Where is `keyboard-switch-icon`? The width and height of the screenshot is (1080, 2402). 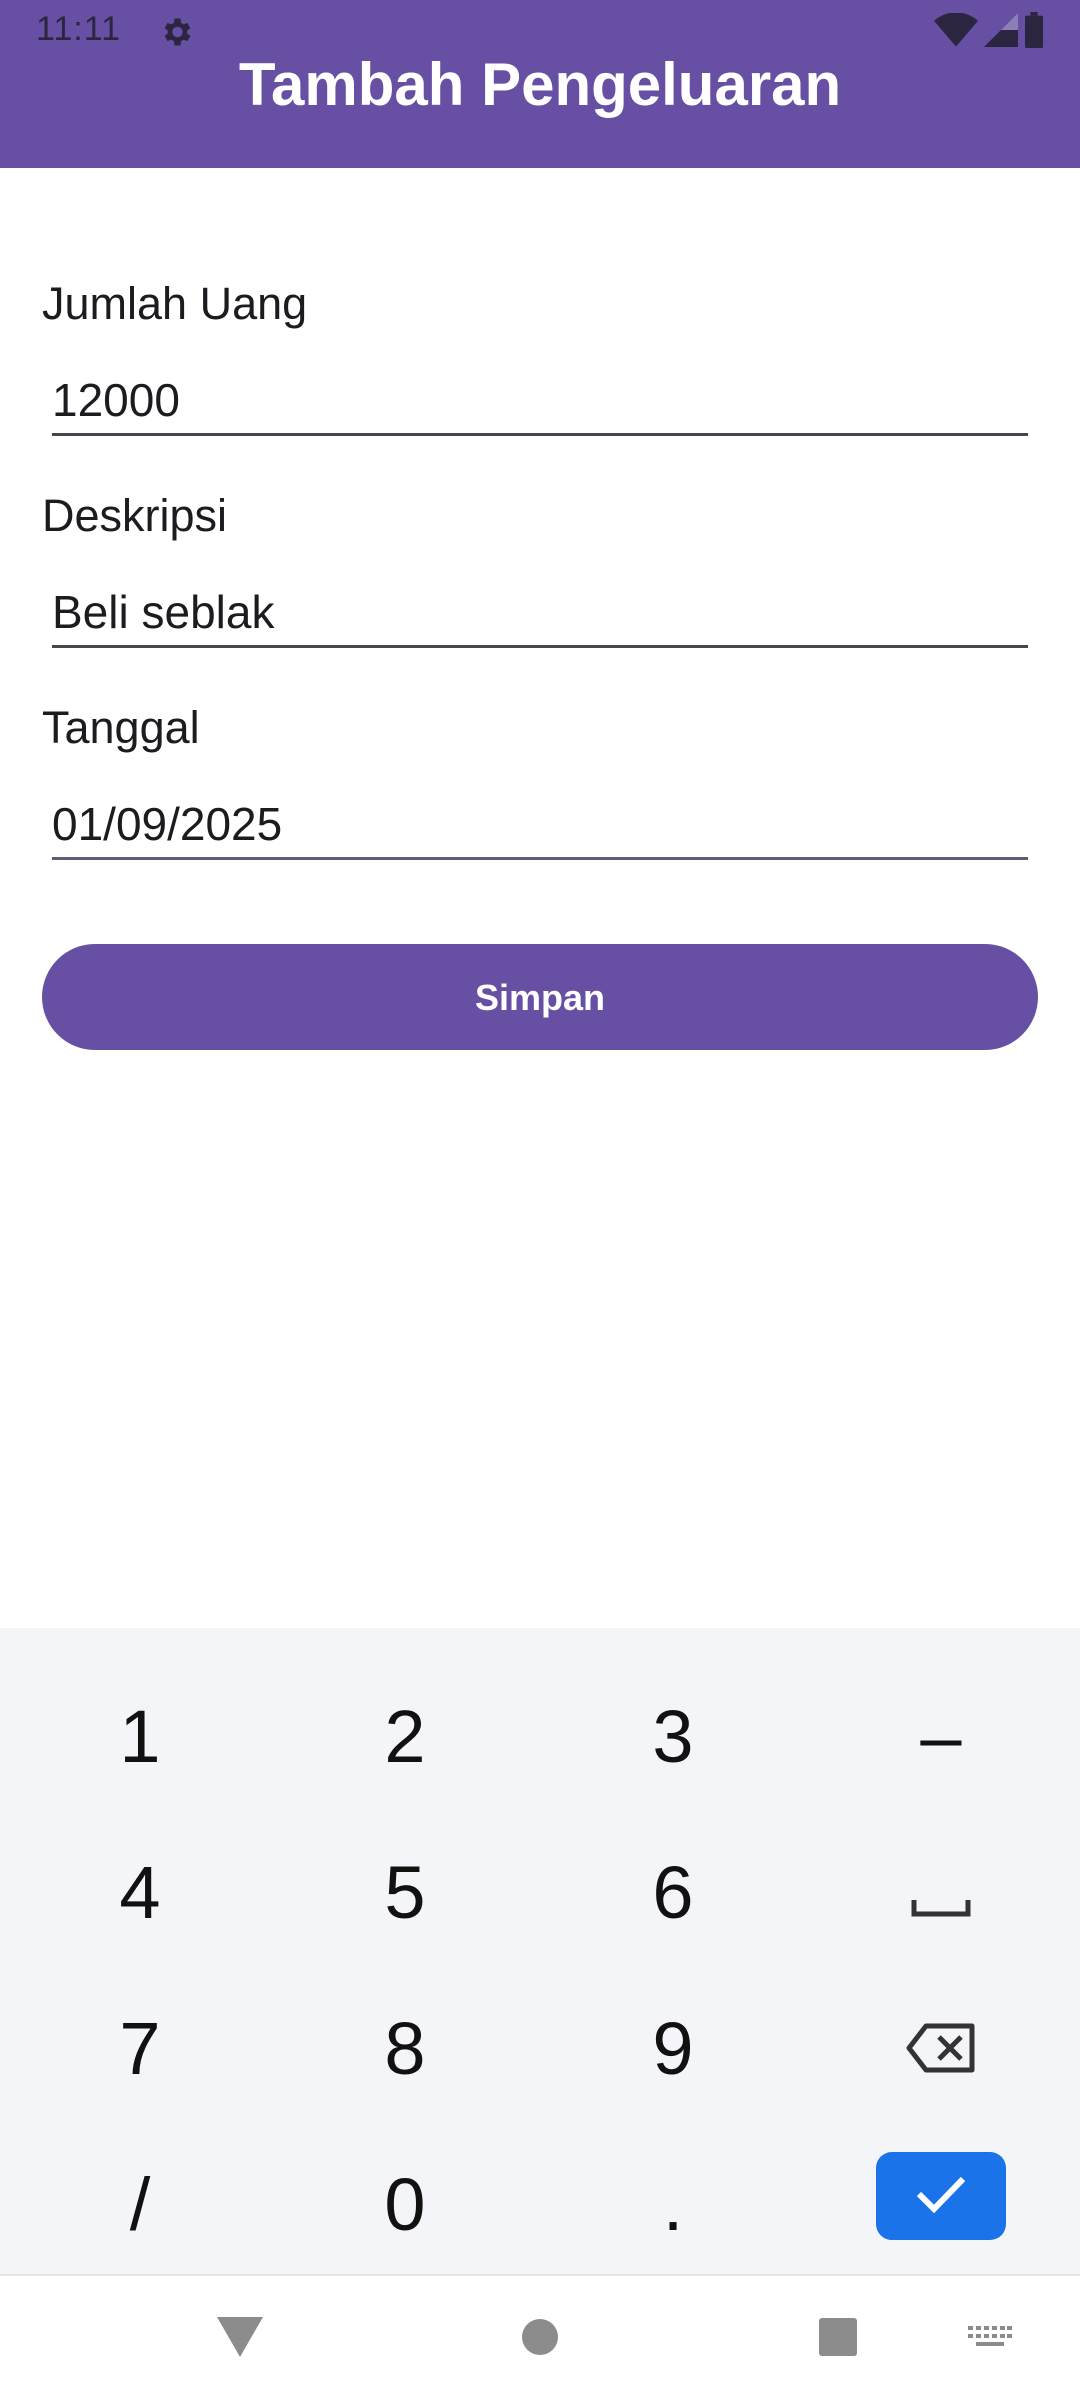
keyboard-switch-icon is located at coordinates (990, 2339).